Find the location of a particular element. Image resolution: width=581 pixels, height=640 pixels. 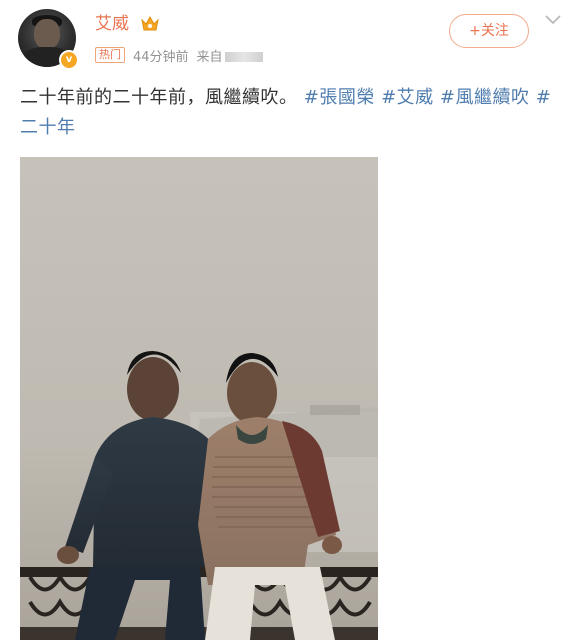

topic-link: #張國榮 is located at coordinates (339, 97).